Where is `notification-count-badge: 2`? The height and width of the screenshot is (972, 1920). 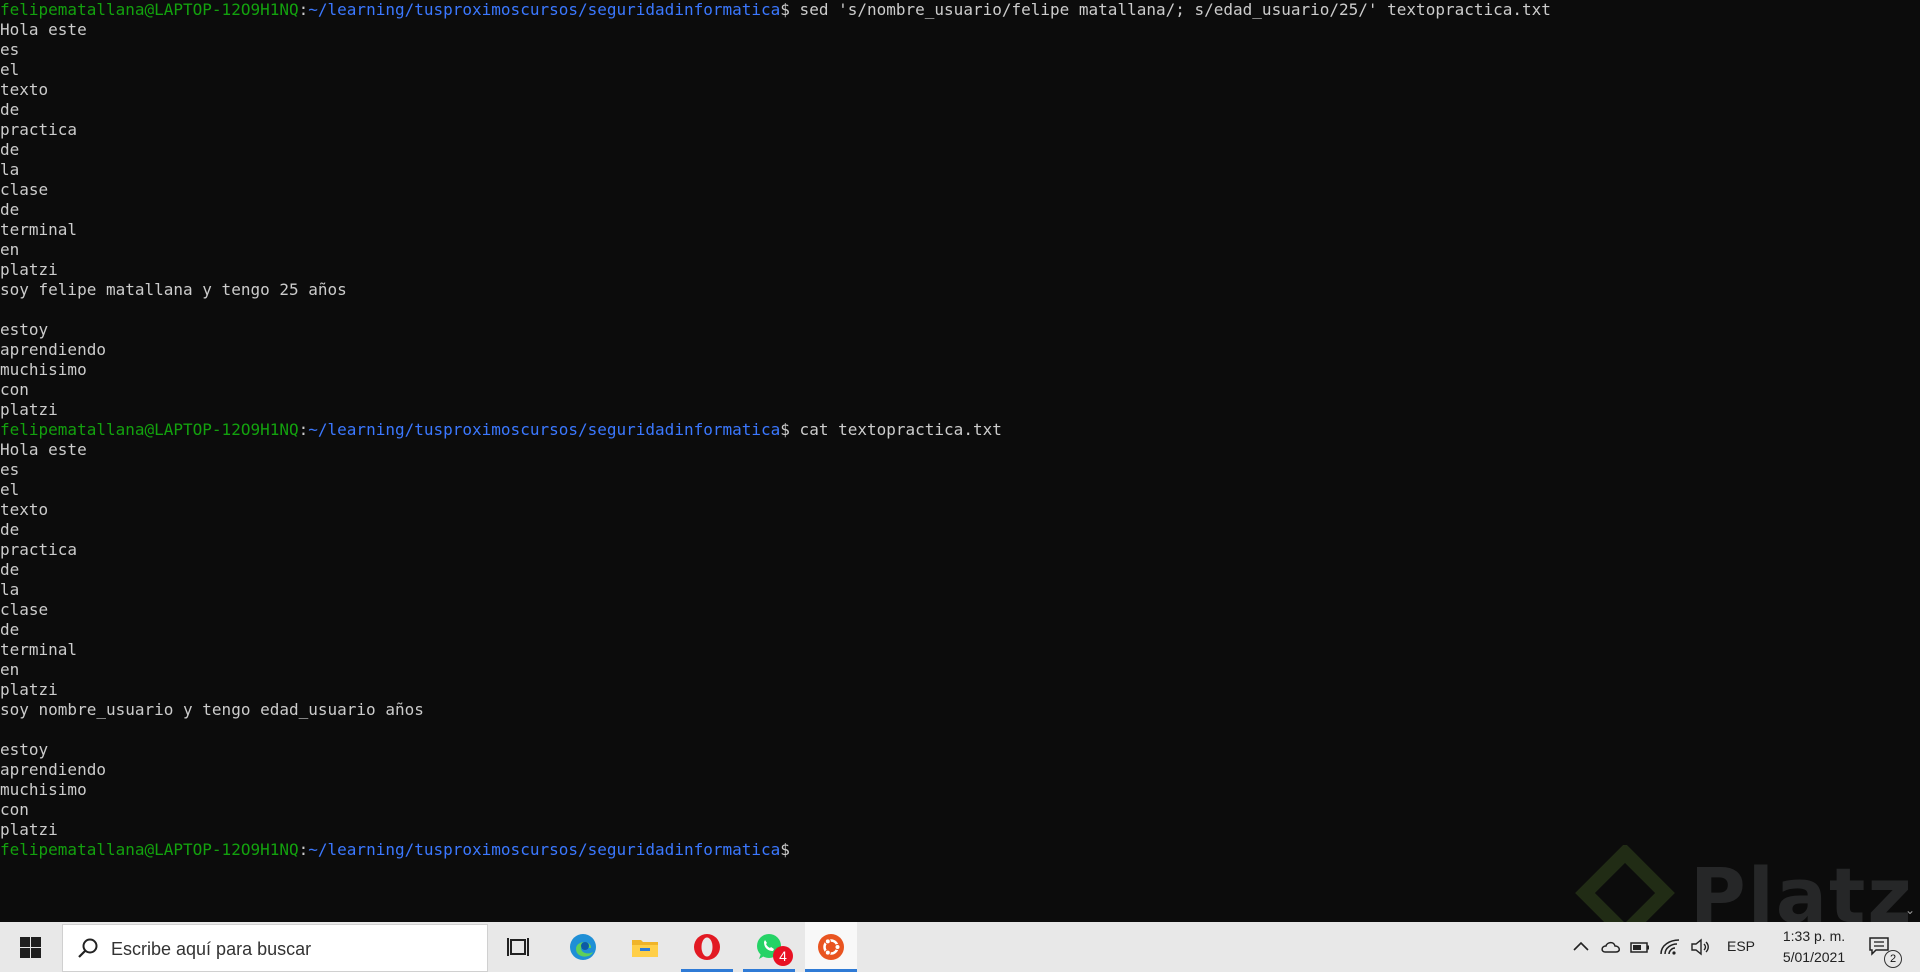
notification-count-badge: 2 is located at coordinates (1893, 959).